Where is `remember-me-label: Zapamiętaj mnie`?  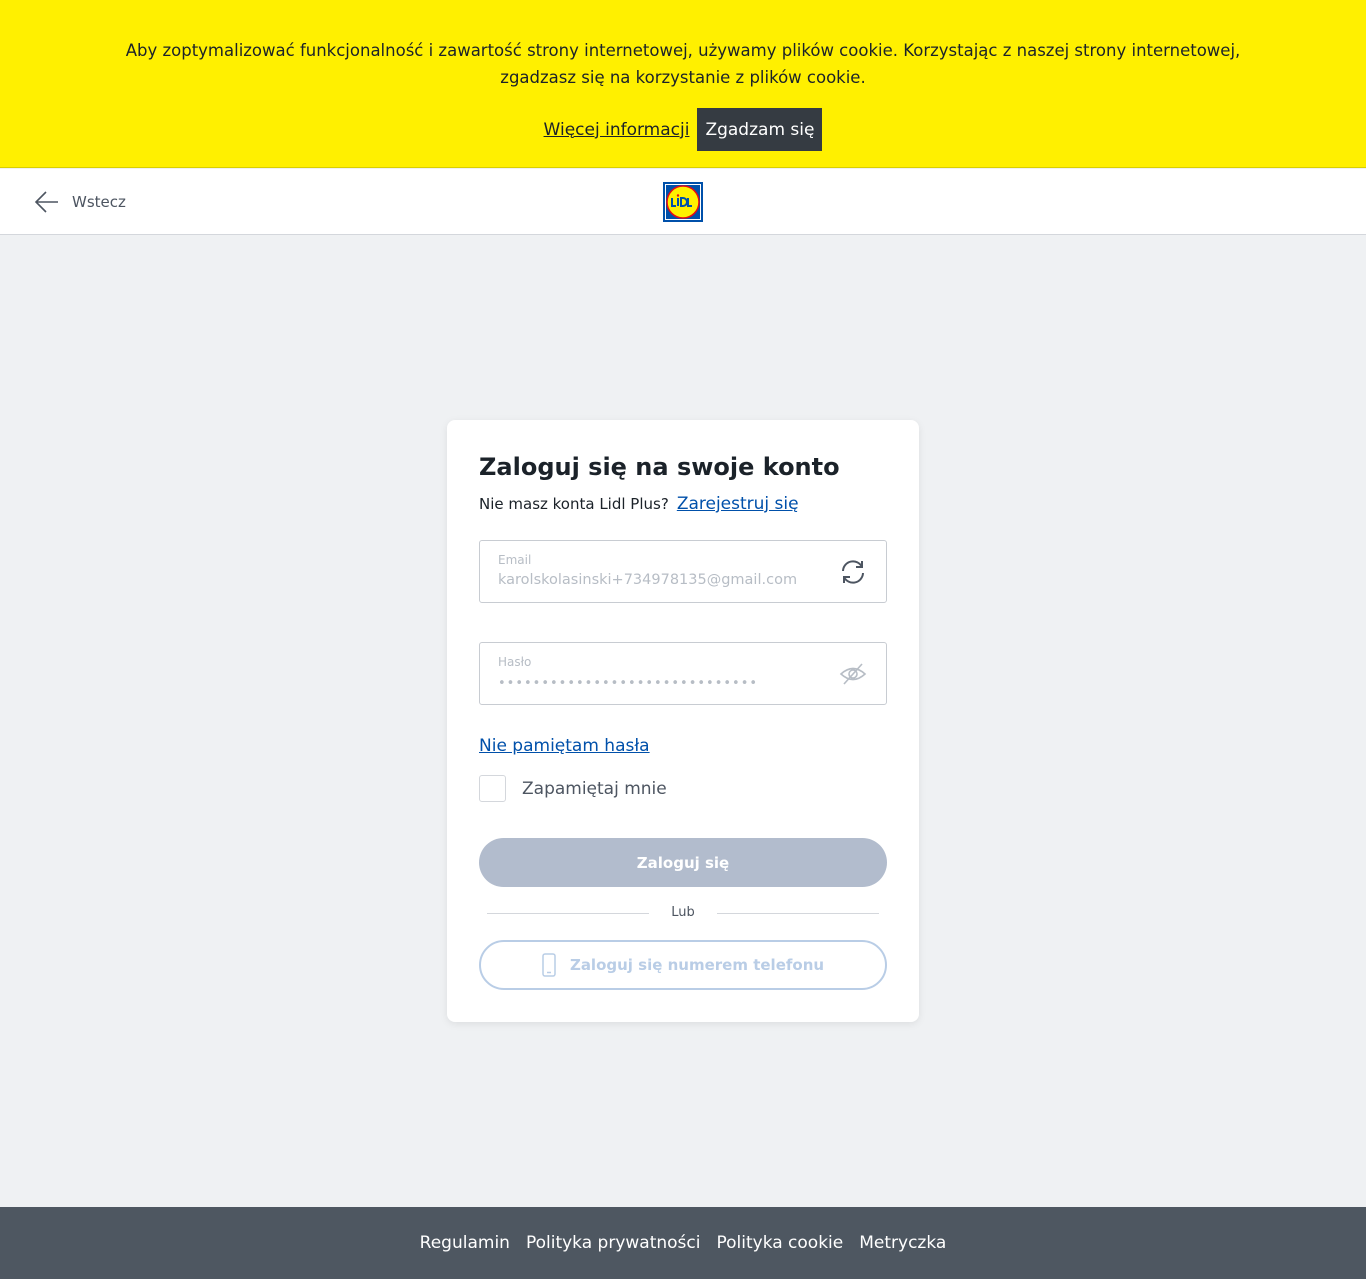 remember-me-label: Zapamiętaj mnie is located at coordinates (594, 788).